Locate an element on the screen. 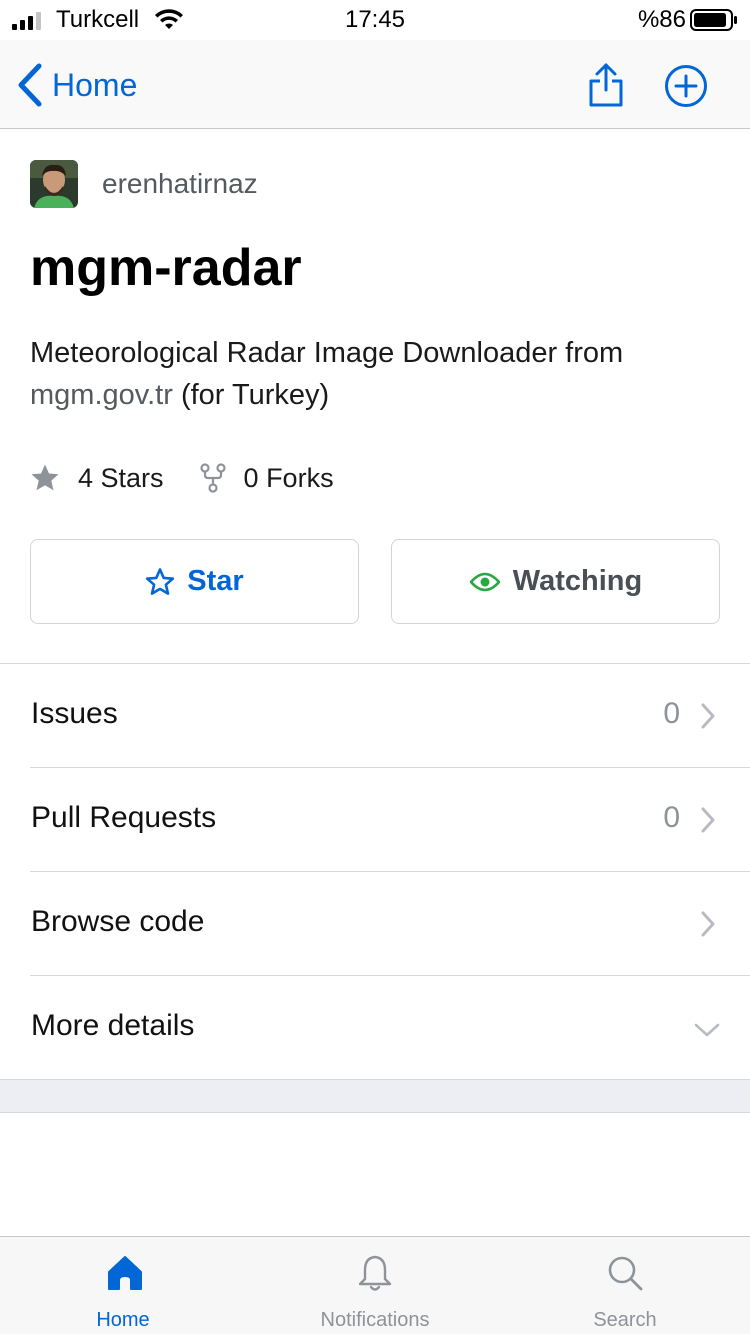  description-link: mgm.gov.tr is located at coordinates (101, 395).